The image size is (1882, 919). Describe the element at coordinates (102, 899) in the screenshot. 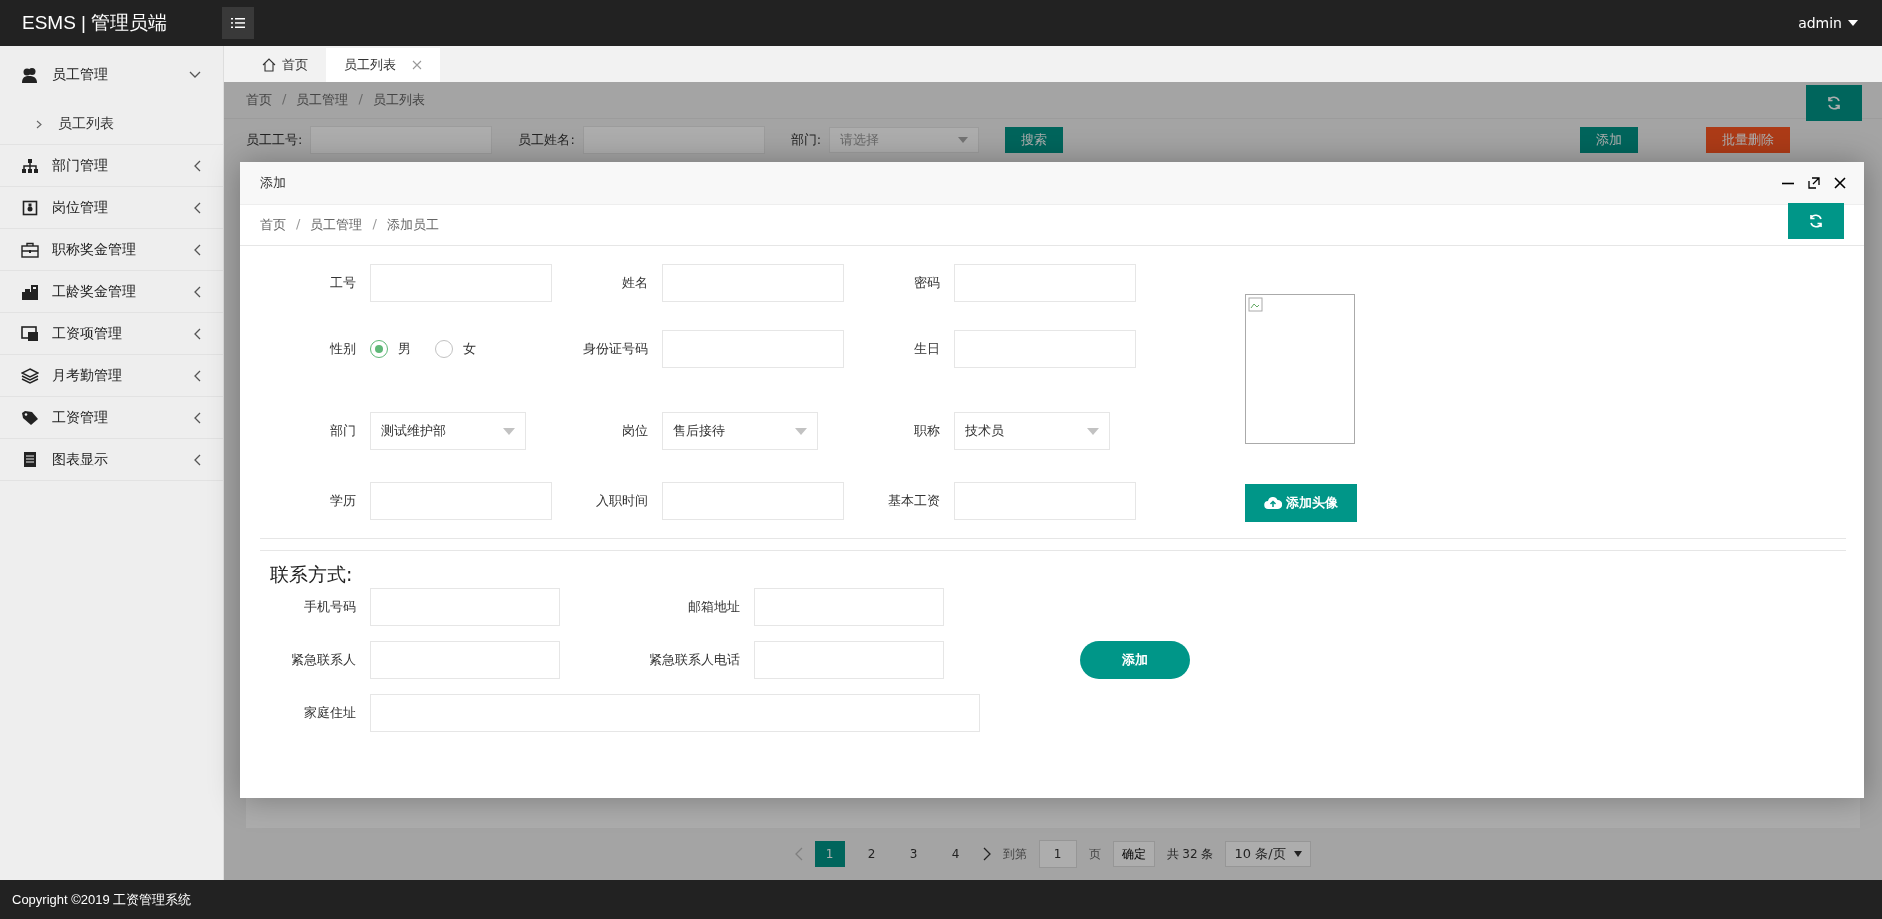

I see `copyright-text: Copyright ©2019 工资管理系统` at that location.